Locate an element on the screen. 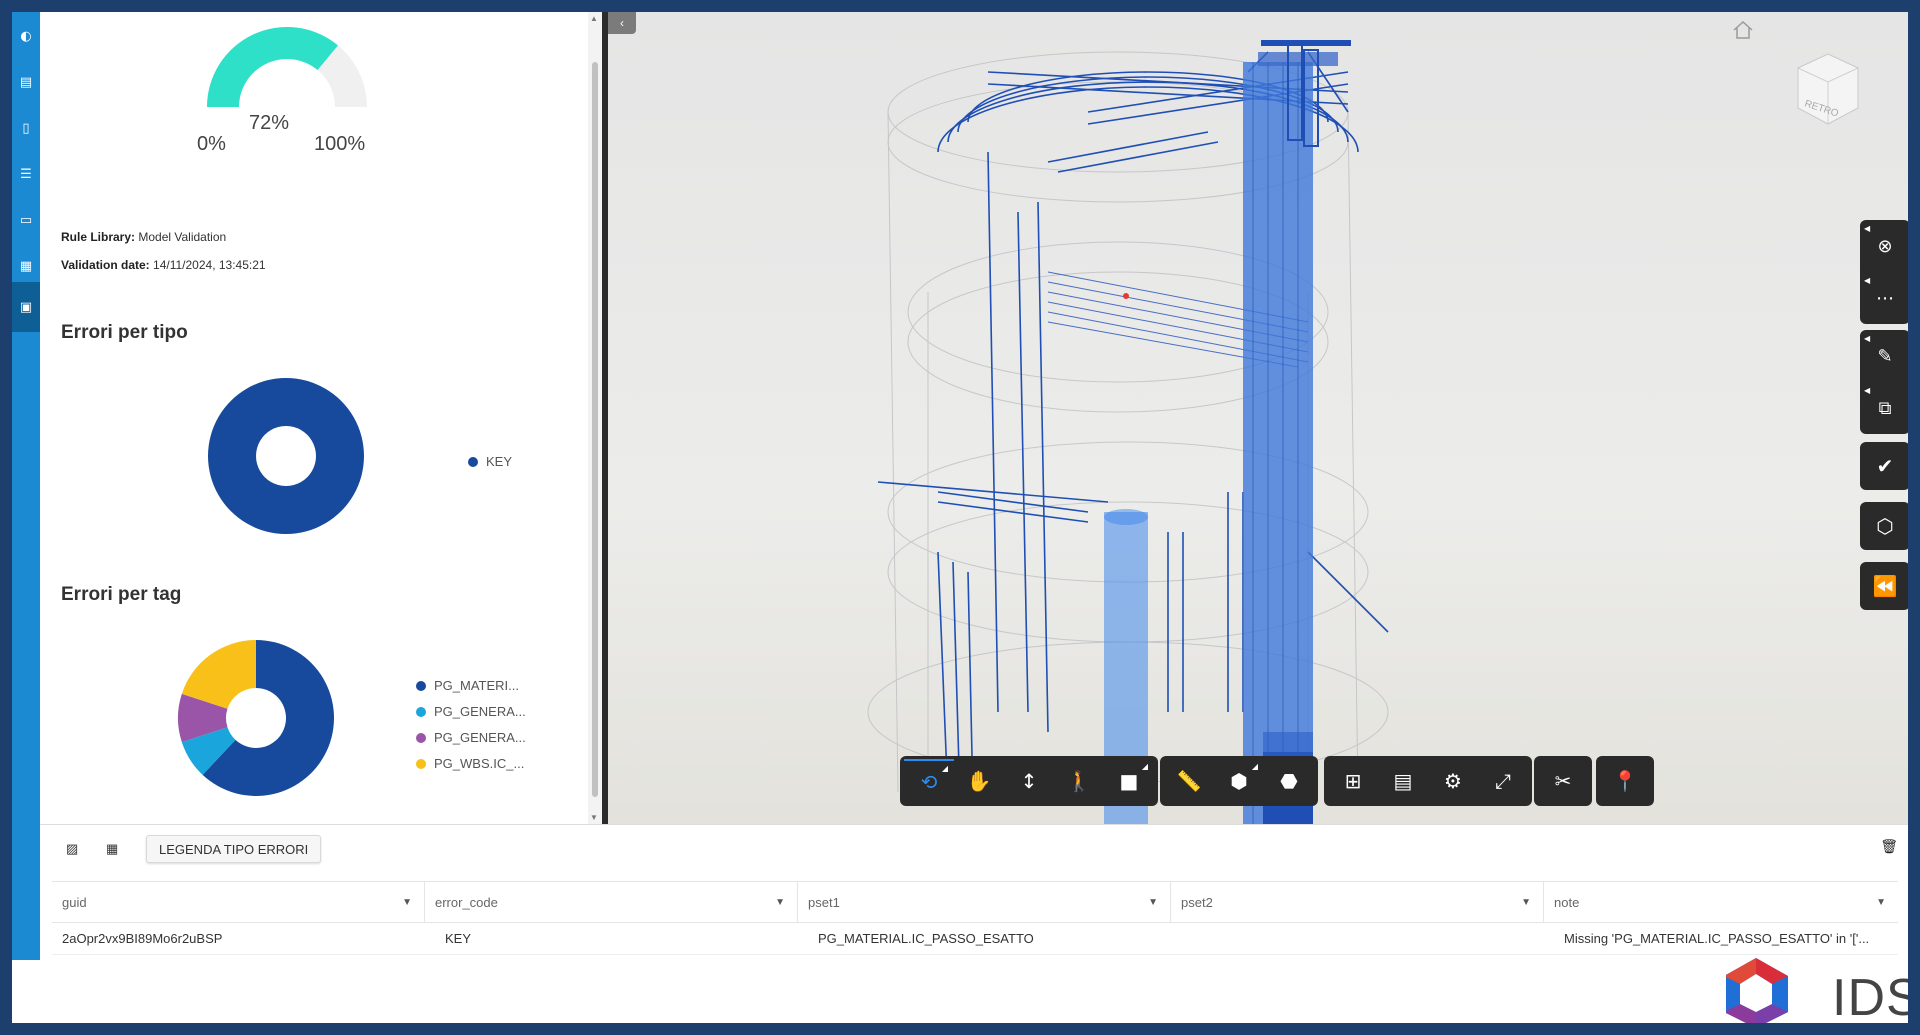  cell-error-code: KEY is located at coordinates (458, 938).